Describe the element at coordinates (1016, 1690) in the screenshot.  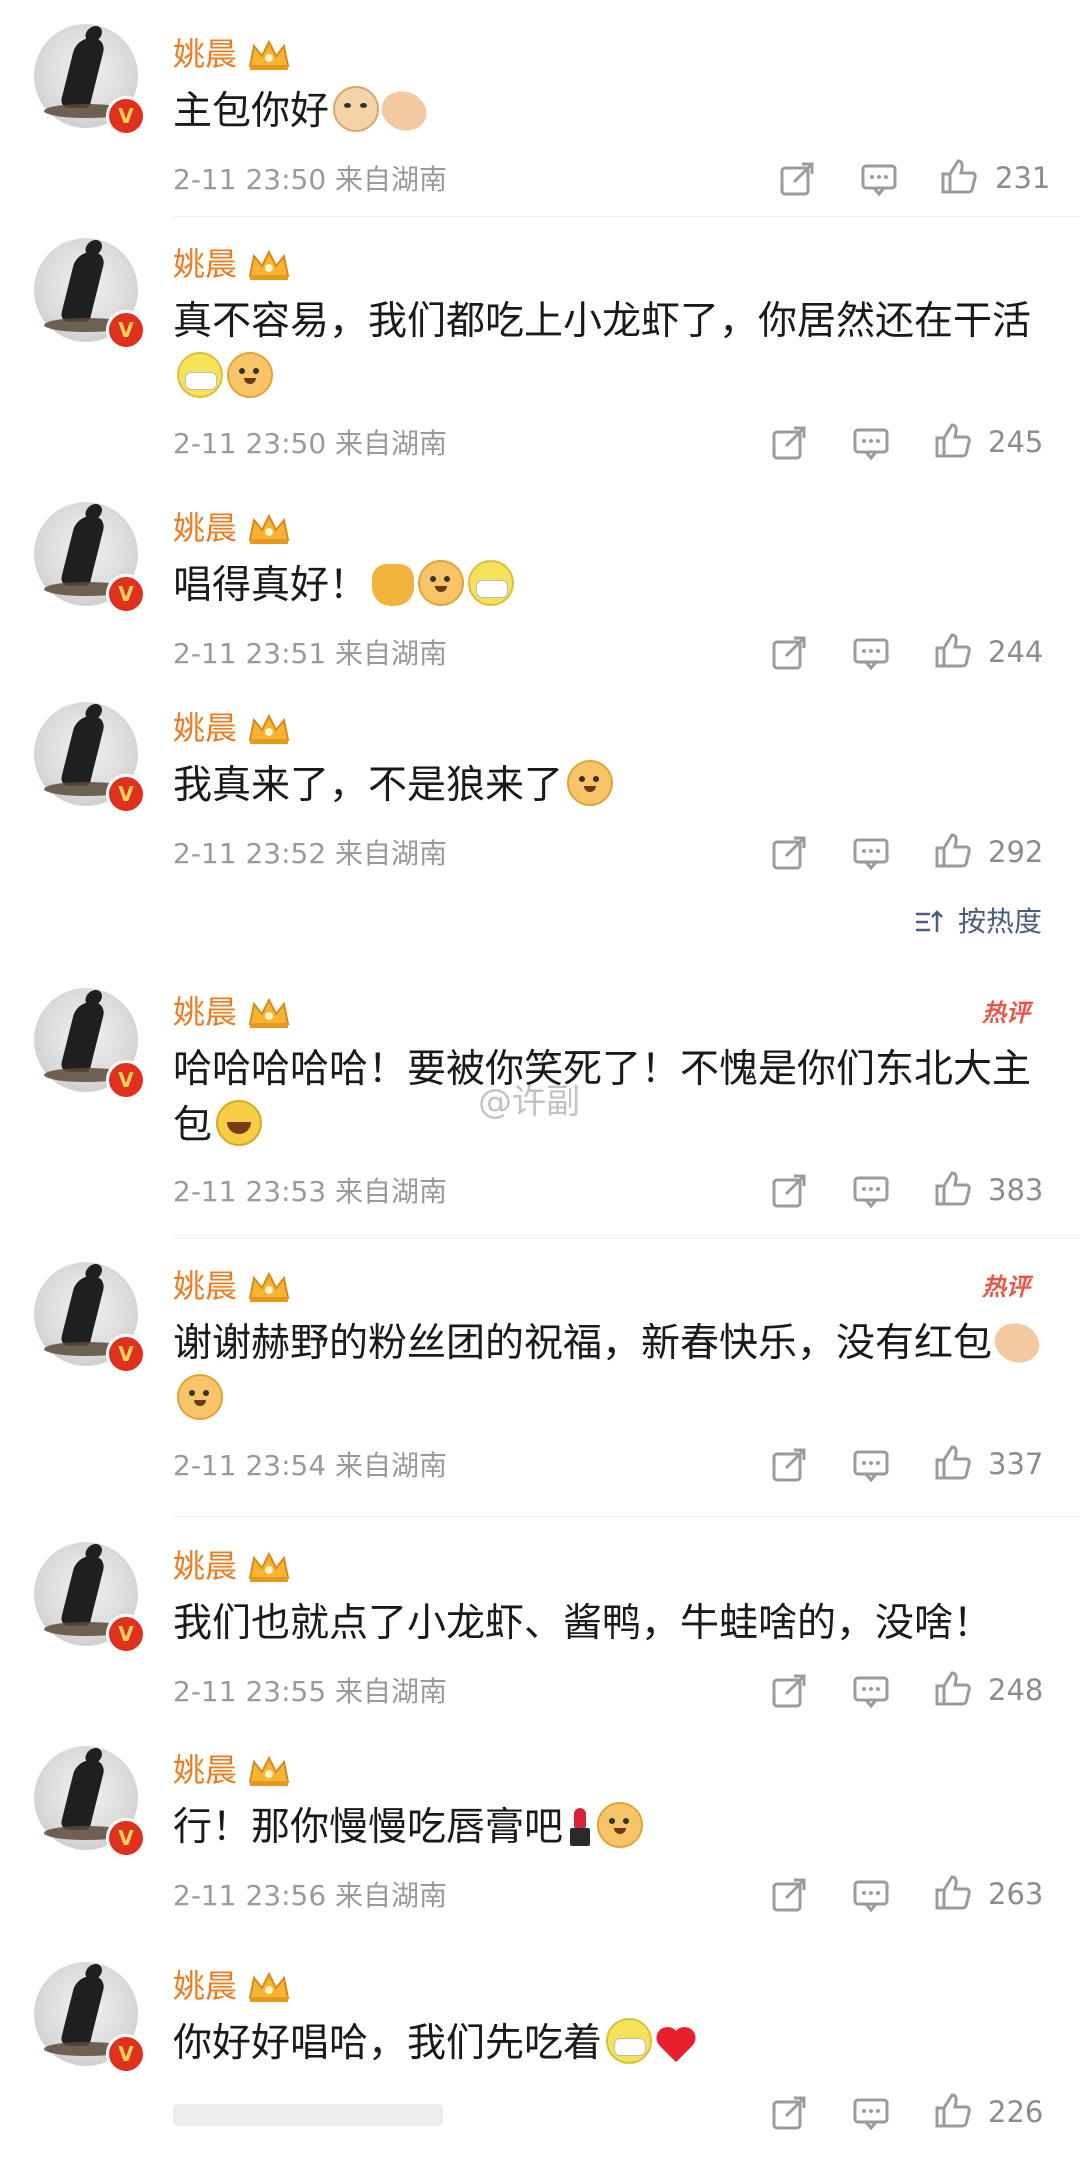
I see `like-count: 248` at that location.